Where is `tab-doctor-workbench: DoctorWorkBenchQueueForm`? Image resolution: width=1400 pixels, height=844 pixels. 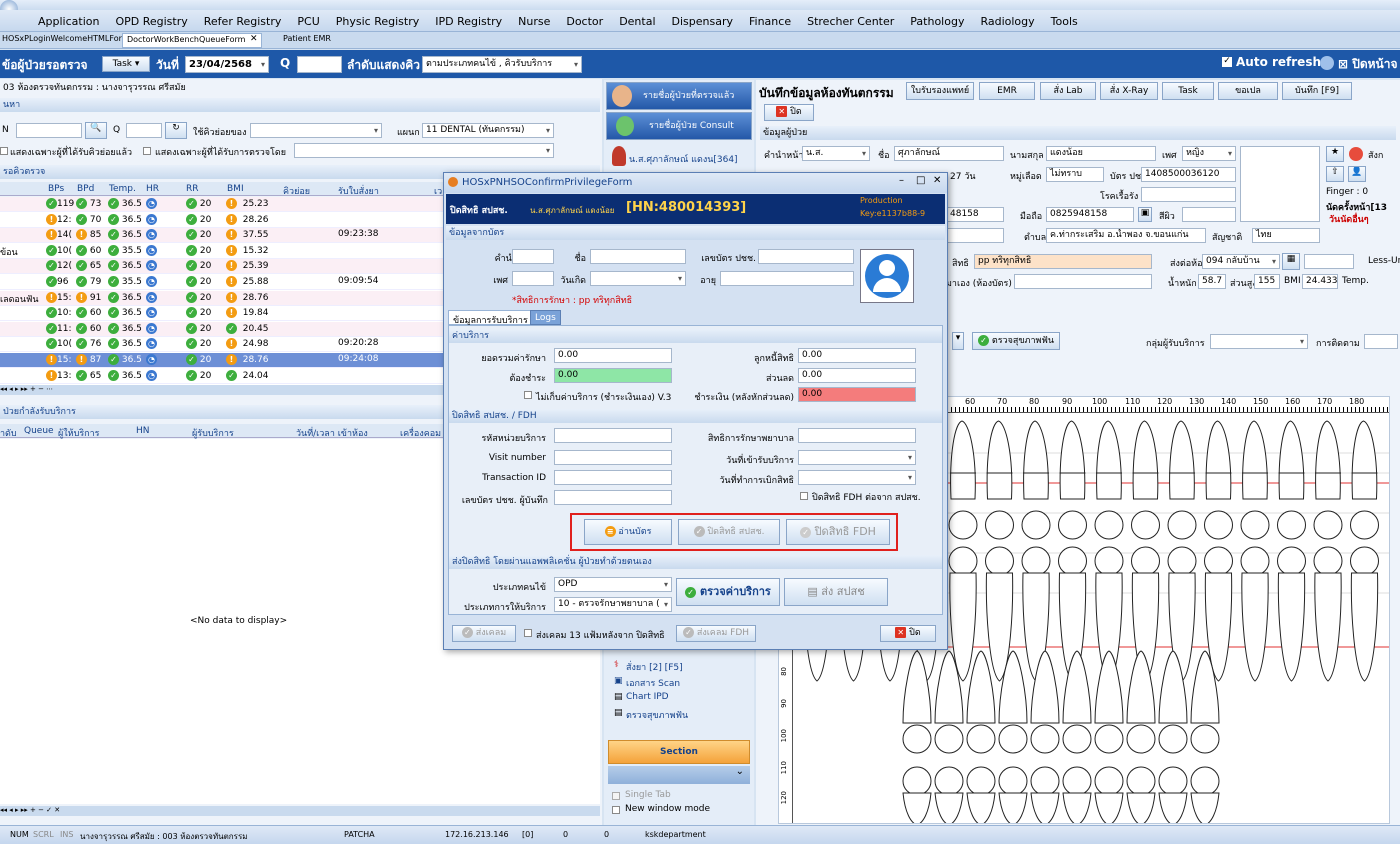
tab-doctor-workbench: DoctorWorkBenchQueueForm is located at coordinates (192, 40).